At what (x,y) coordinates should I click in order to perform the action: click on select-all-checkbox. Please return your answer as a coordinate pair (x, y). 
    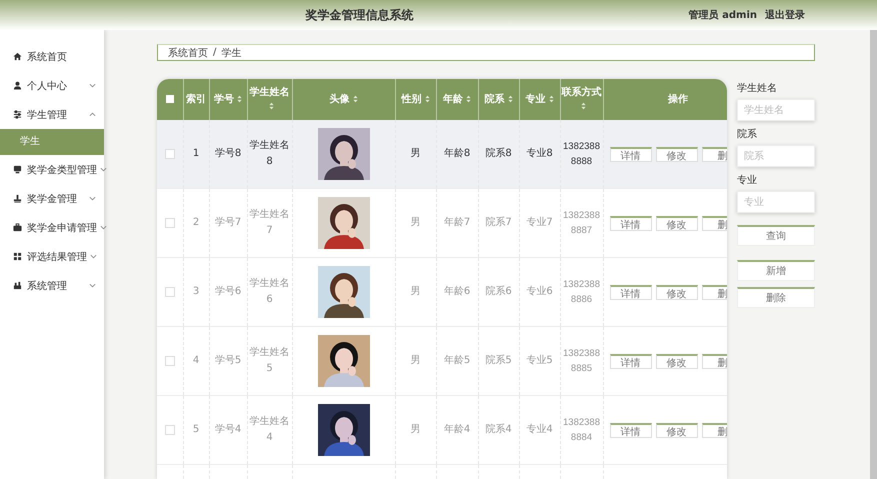
    Looking at the image, I should click on (170, 98).